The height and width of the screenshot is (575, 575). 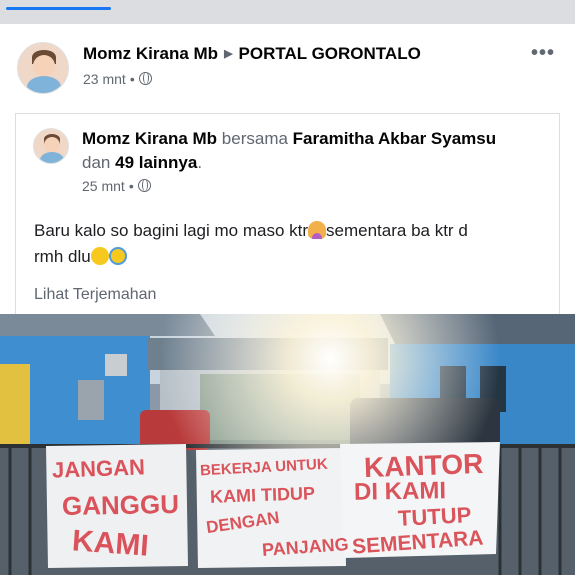 What do you see at coordinates (110, 543) in the screenshot?
I see `banner-left-line3: KAMI` at bounding box center [110, 543].